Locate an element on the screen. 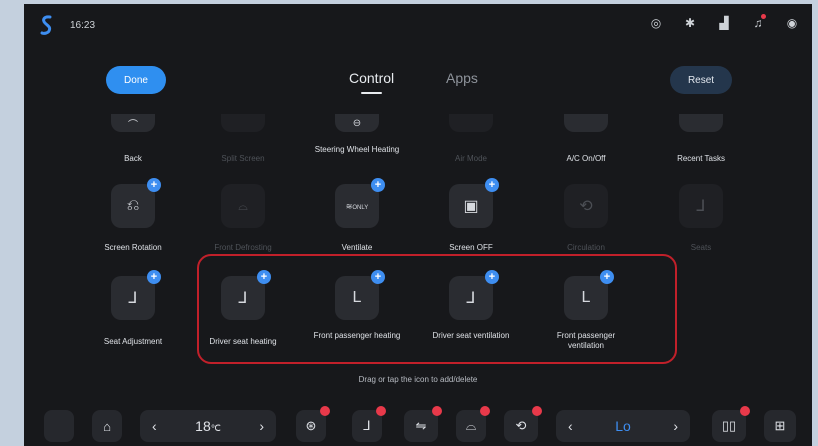 Image resolution: width=818 pixels, height=446 pixels. temp-decrease-right-icon: ‹ is located at coordinates (570, 426).